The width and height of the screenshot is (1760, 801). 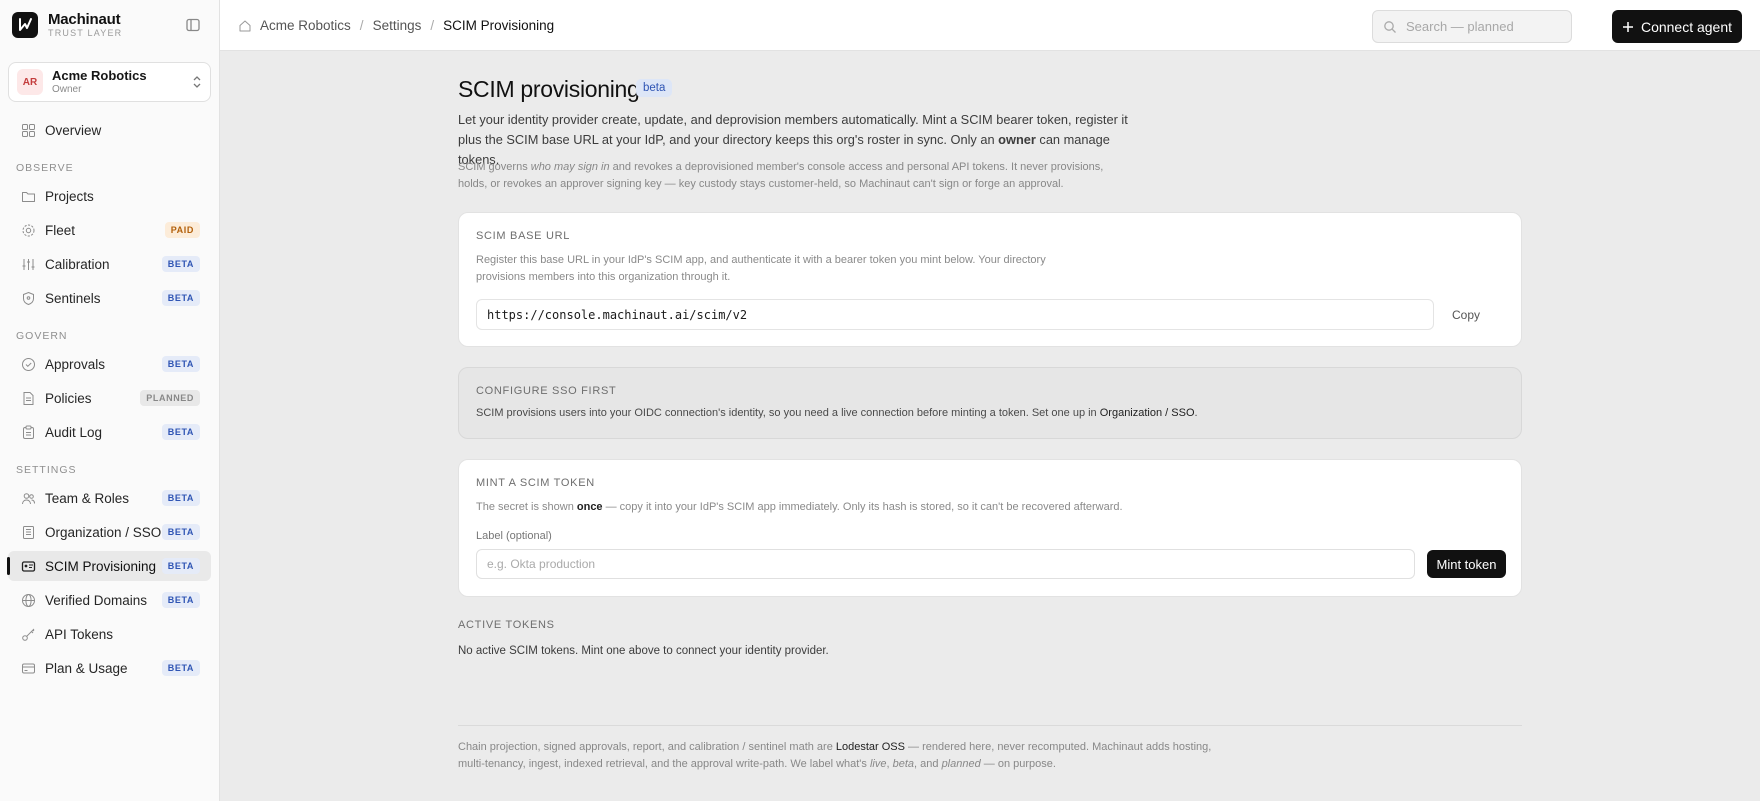 I want to click on sidebar-item-verified-domains: Verified Domains BETA, so click(x=109, y=600).